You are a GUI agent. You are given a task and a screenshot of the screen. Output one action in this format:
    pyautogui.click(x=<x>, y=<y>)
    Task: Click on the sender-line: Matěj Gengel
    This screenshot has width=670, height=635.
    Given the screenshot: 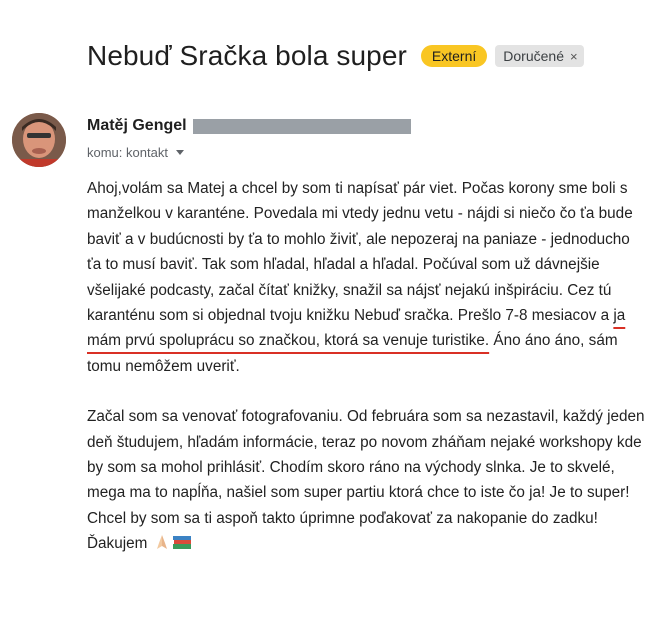 What is the action you would take?
    pyautogui.click(x=249, y=126)
    